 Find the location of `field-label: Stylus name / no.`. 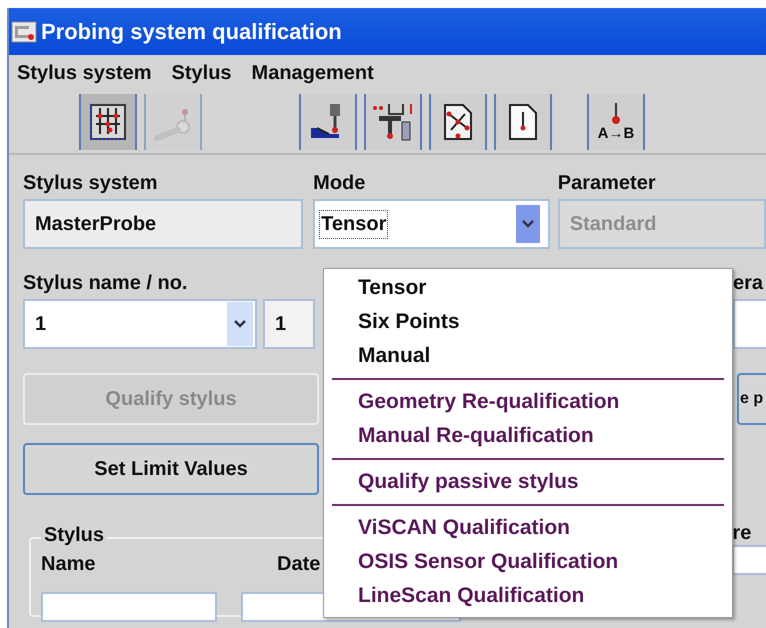

field-label: Stylus name / no. is located at coordinates (105, 283).